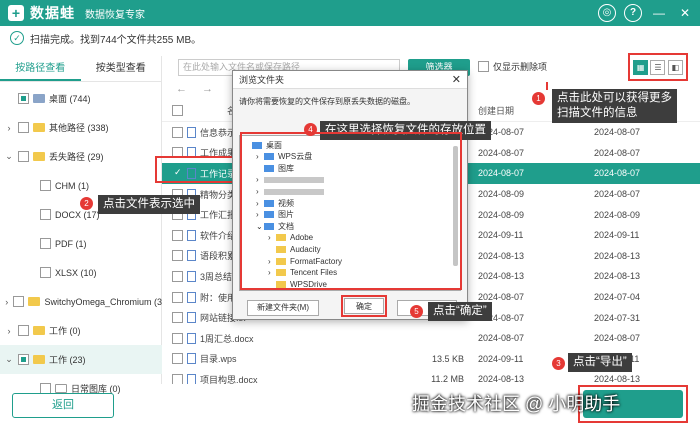 This screenshot has width=700, height=426. I want to click on sidebar-item: ⌄ 丢失路径 (29), so click(81, 156).